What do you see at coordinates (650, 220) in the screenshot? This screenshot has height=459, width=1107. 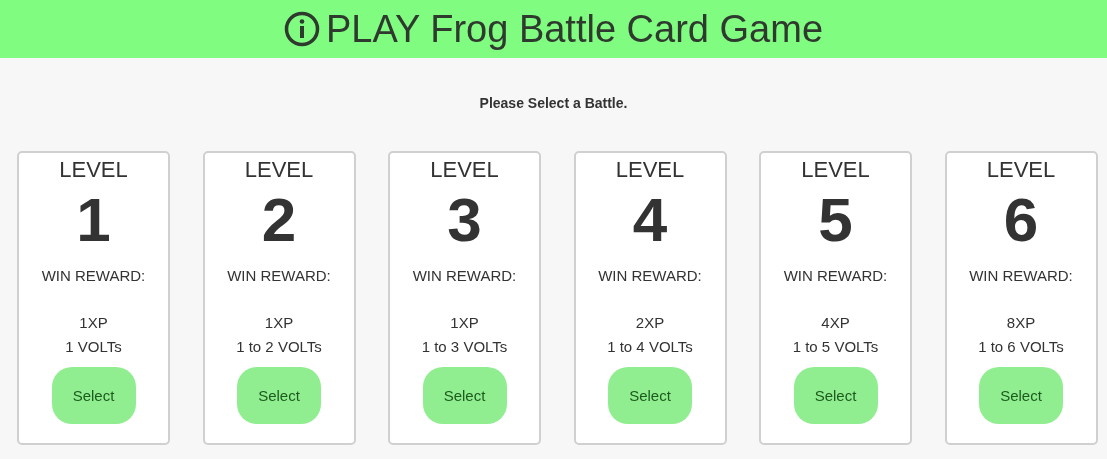 I see `level-number: 4` at bounding box center [650, 220].